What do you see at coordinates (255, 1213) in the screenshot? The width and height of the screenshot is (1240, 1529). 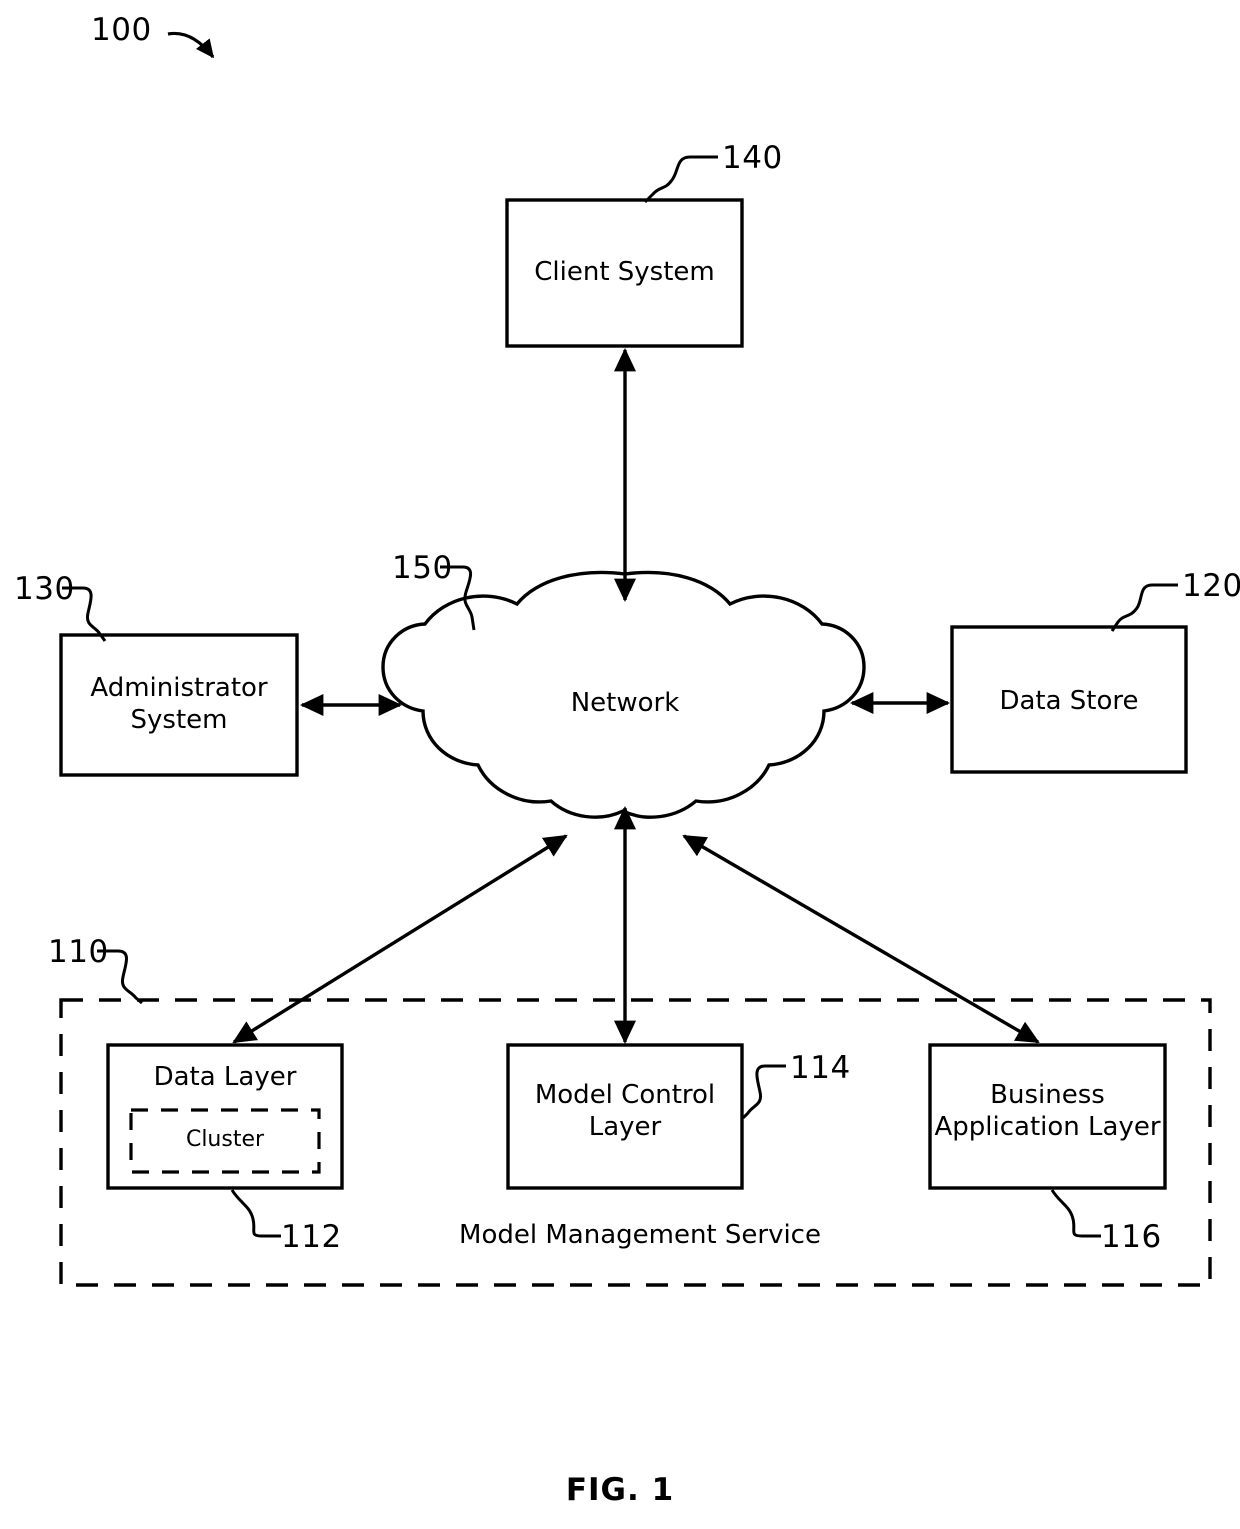 I see `ref-112-leader` at bounding box center [255, 1213].